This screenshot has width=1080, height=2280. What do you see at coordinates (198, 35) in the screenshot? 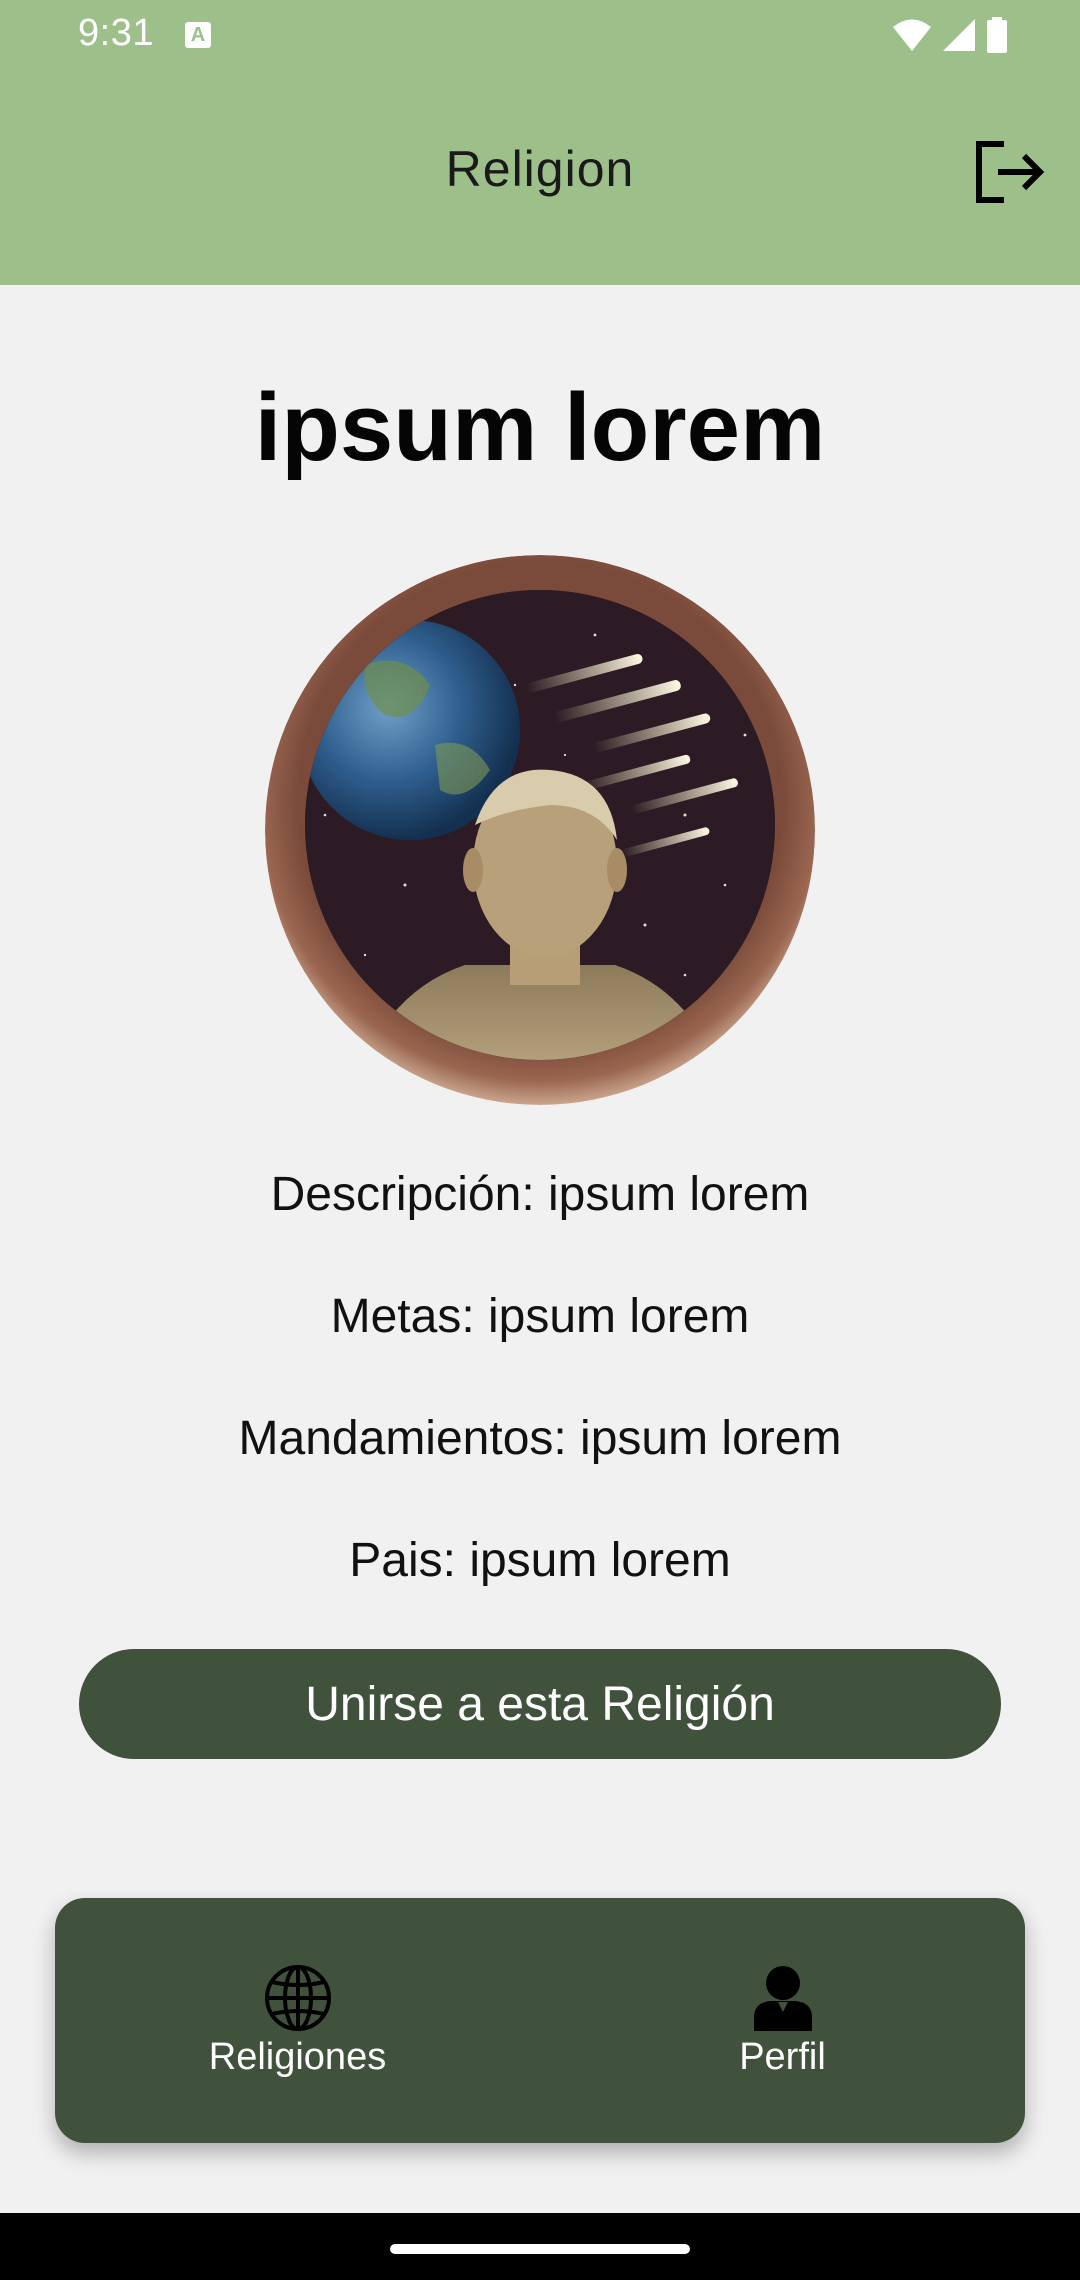
I see `a-icon: A` at bounding box center [198, 35].